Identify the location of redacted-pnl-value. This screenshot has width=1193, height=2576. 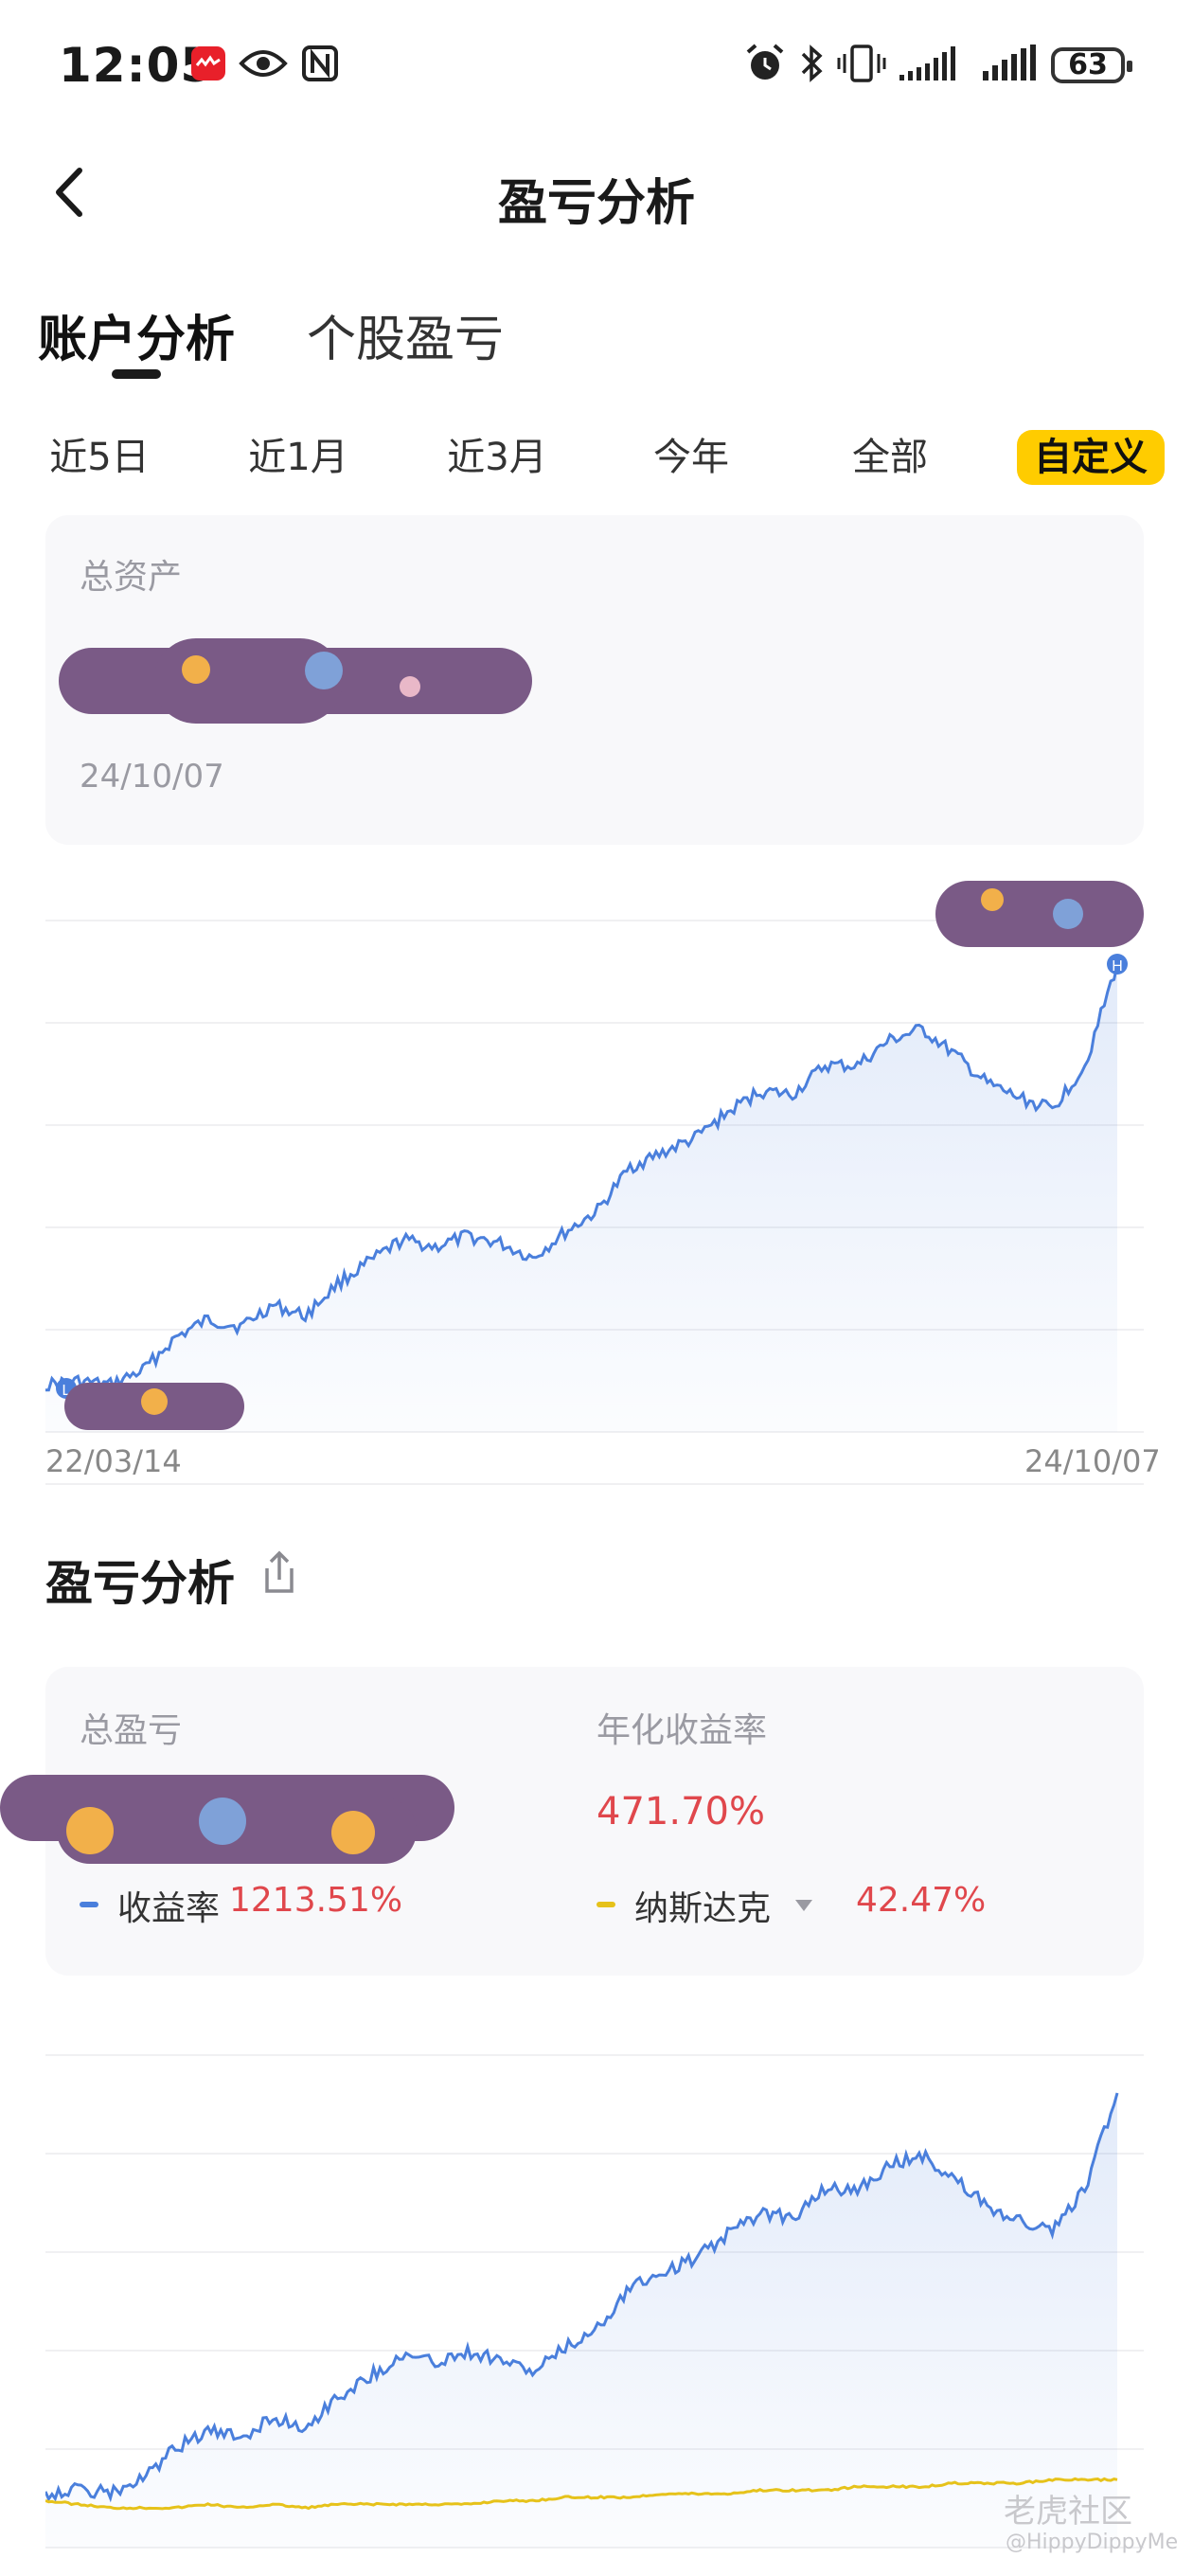
(227, 1816).